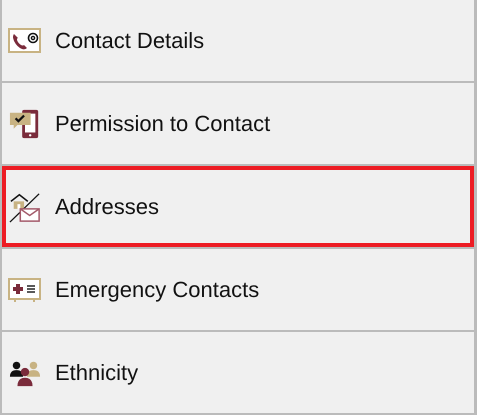 This screenshot has height=416, width=480. Describe the element at coordinates (25, 206) in the screenshot. I see `house-envelope-icon` at that location.